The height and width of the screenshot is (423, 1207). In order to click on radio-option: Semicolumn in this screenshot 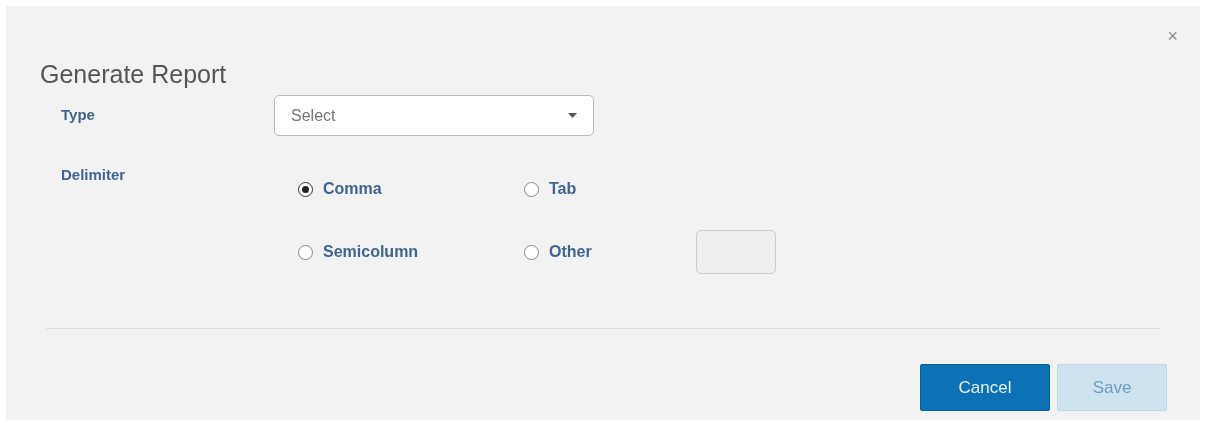, I will do `click(358, 252)`.